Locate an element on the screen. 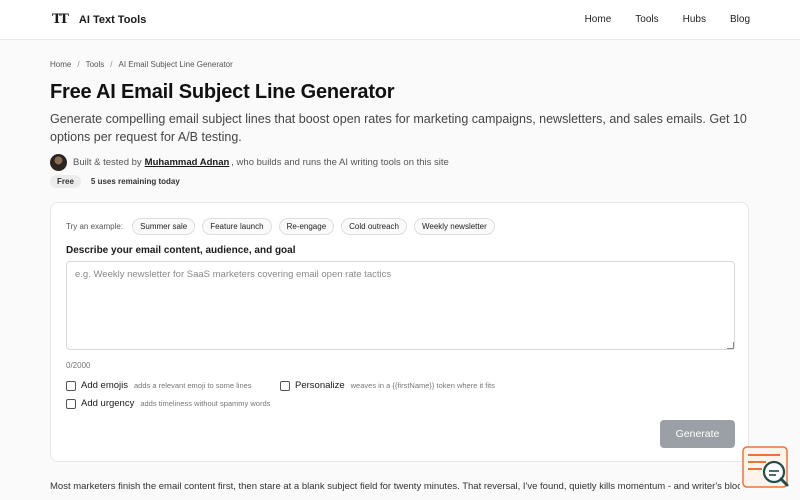 This screenshot has width=800, height=500. breadcrumb-home: Home is located at coordinates (60, 64).